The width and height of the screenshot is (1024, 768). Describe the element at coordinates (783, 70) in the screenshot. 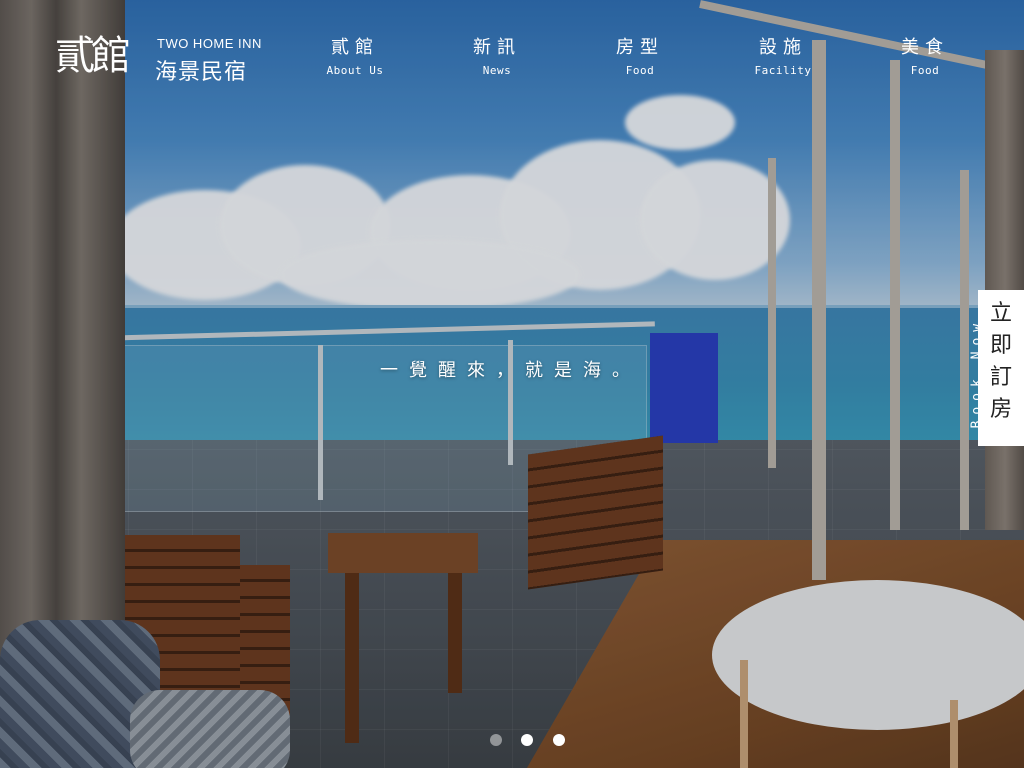

I see `nav-item-label-en: Facility` at that location.